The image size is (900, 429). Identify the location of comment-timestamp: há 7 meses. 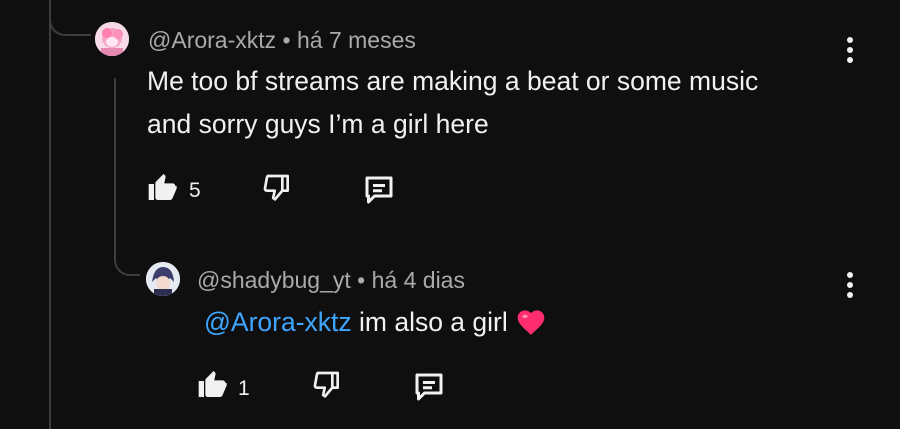
(356, 40).